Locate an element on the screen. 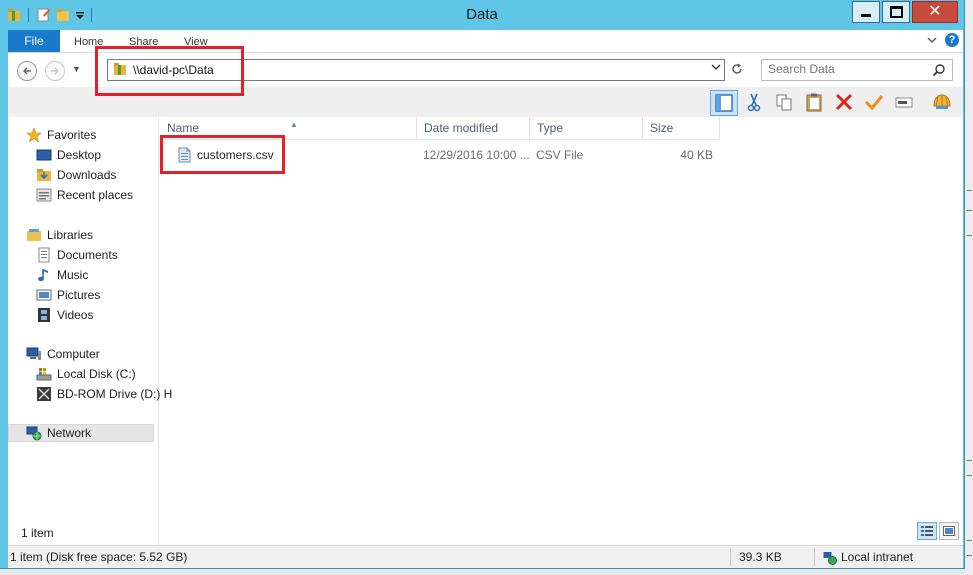 This screenshot has height=575, width=973. title-bar: Data ✕ is located at coordinates (482, 15).